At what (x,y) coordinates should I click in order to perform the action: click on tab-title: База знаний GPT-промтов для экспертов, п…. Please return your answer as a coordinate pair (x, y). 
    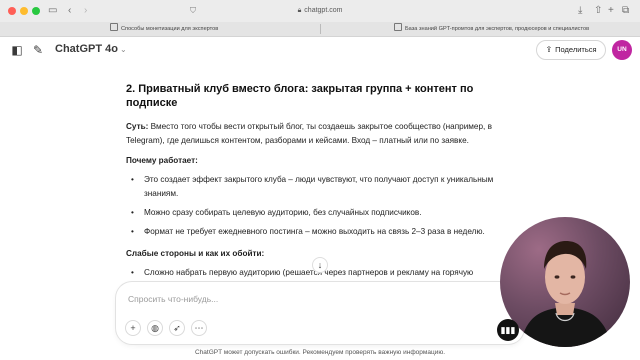
    Looking at the image, I should click on (497, 29).